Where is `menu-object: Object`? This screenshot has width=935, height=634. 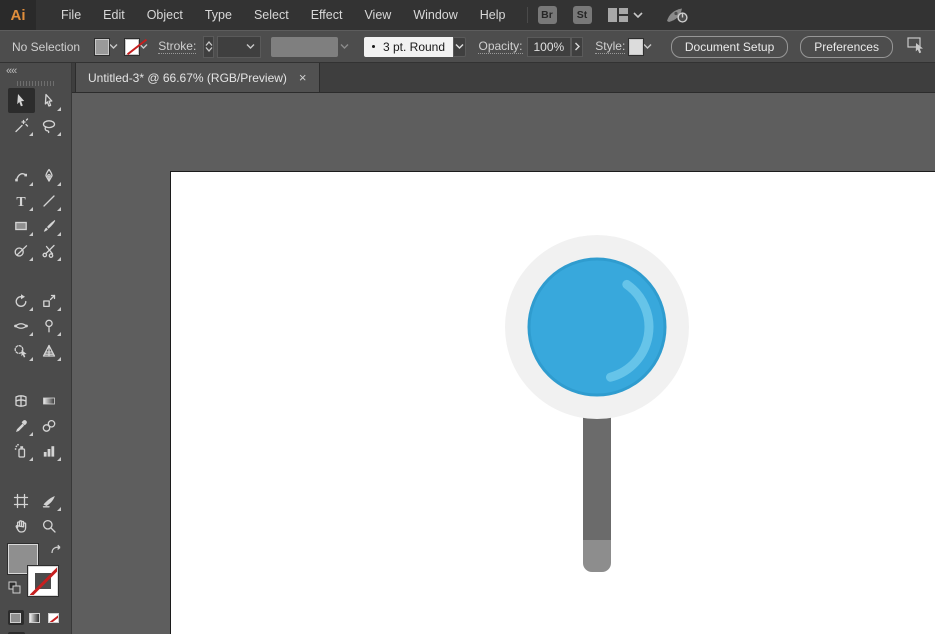
menu-object: Object is located at coordinates (165, 15).